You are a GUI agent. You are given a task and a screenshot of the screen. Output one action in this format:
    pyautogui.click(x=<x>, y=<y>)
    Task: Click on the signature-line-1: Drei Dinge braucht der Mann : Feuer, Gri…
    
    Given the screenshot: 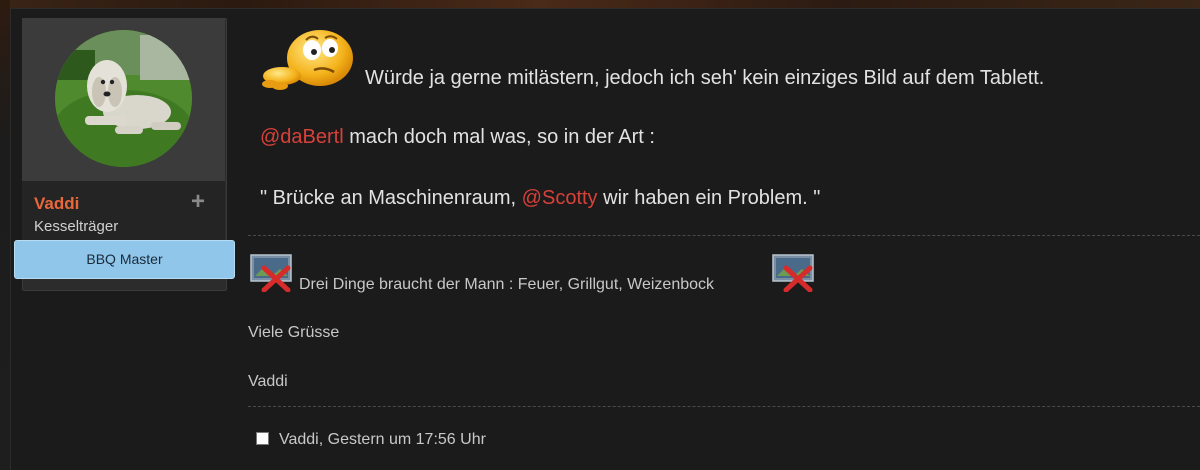 What is the action you would take?
    pyautogui.click(x=507, y=284)
    